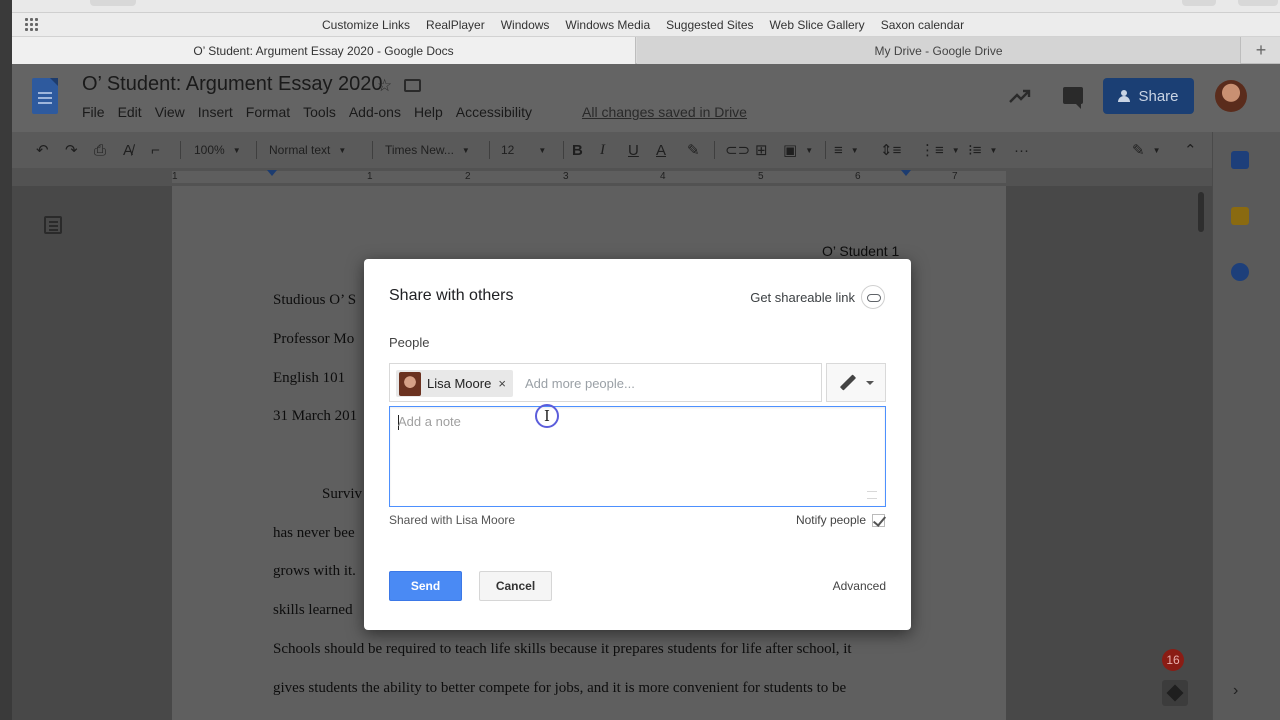 The width and height of the screenshot is (1280, 720). Describe the element at coordinates (1173, 660) in the screenshot. I see `notification-badge: 16` at that location.